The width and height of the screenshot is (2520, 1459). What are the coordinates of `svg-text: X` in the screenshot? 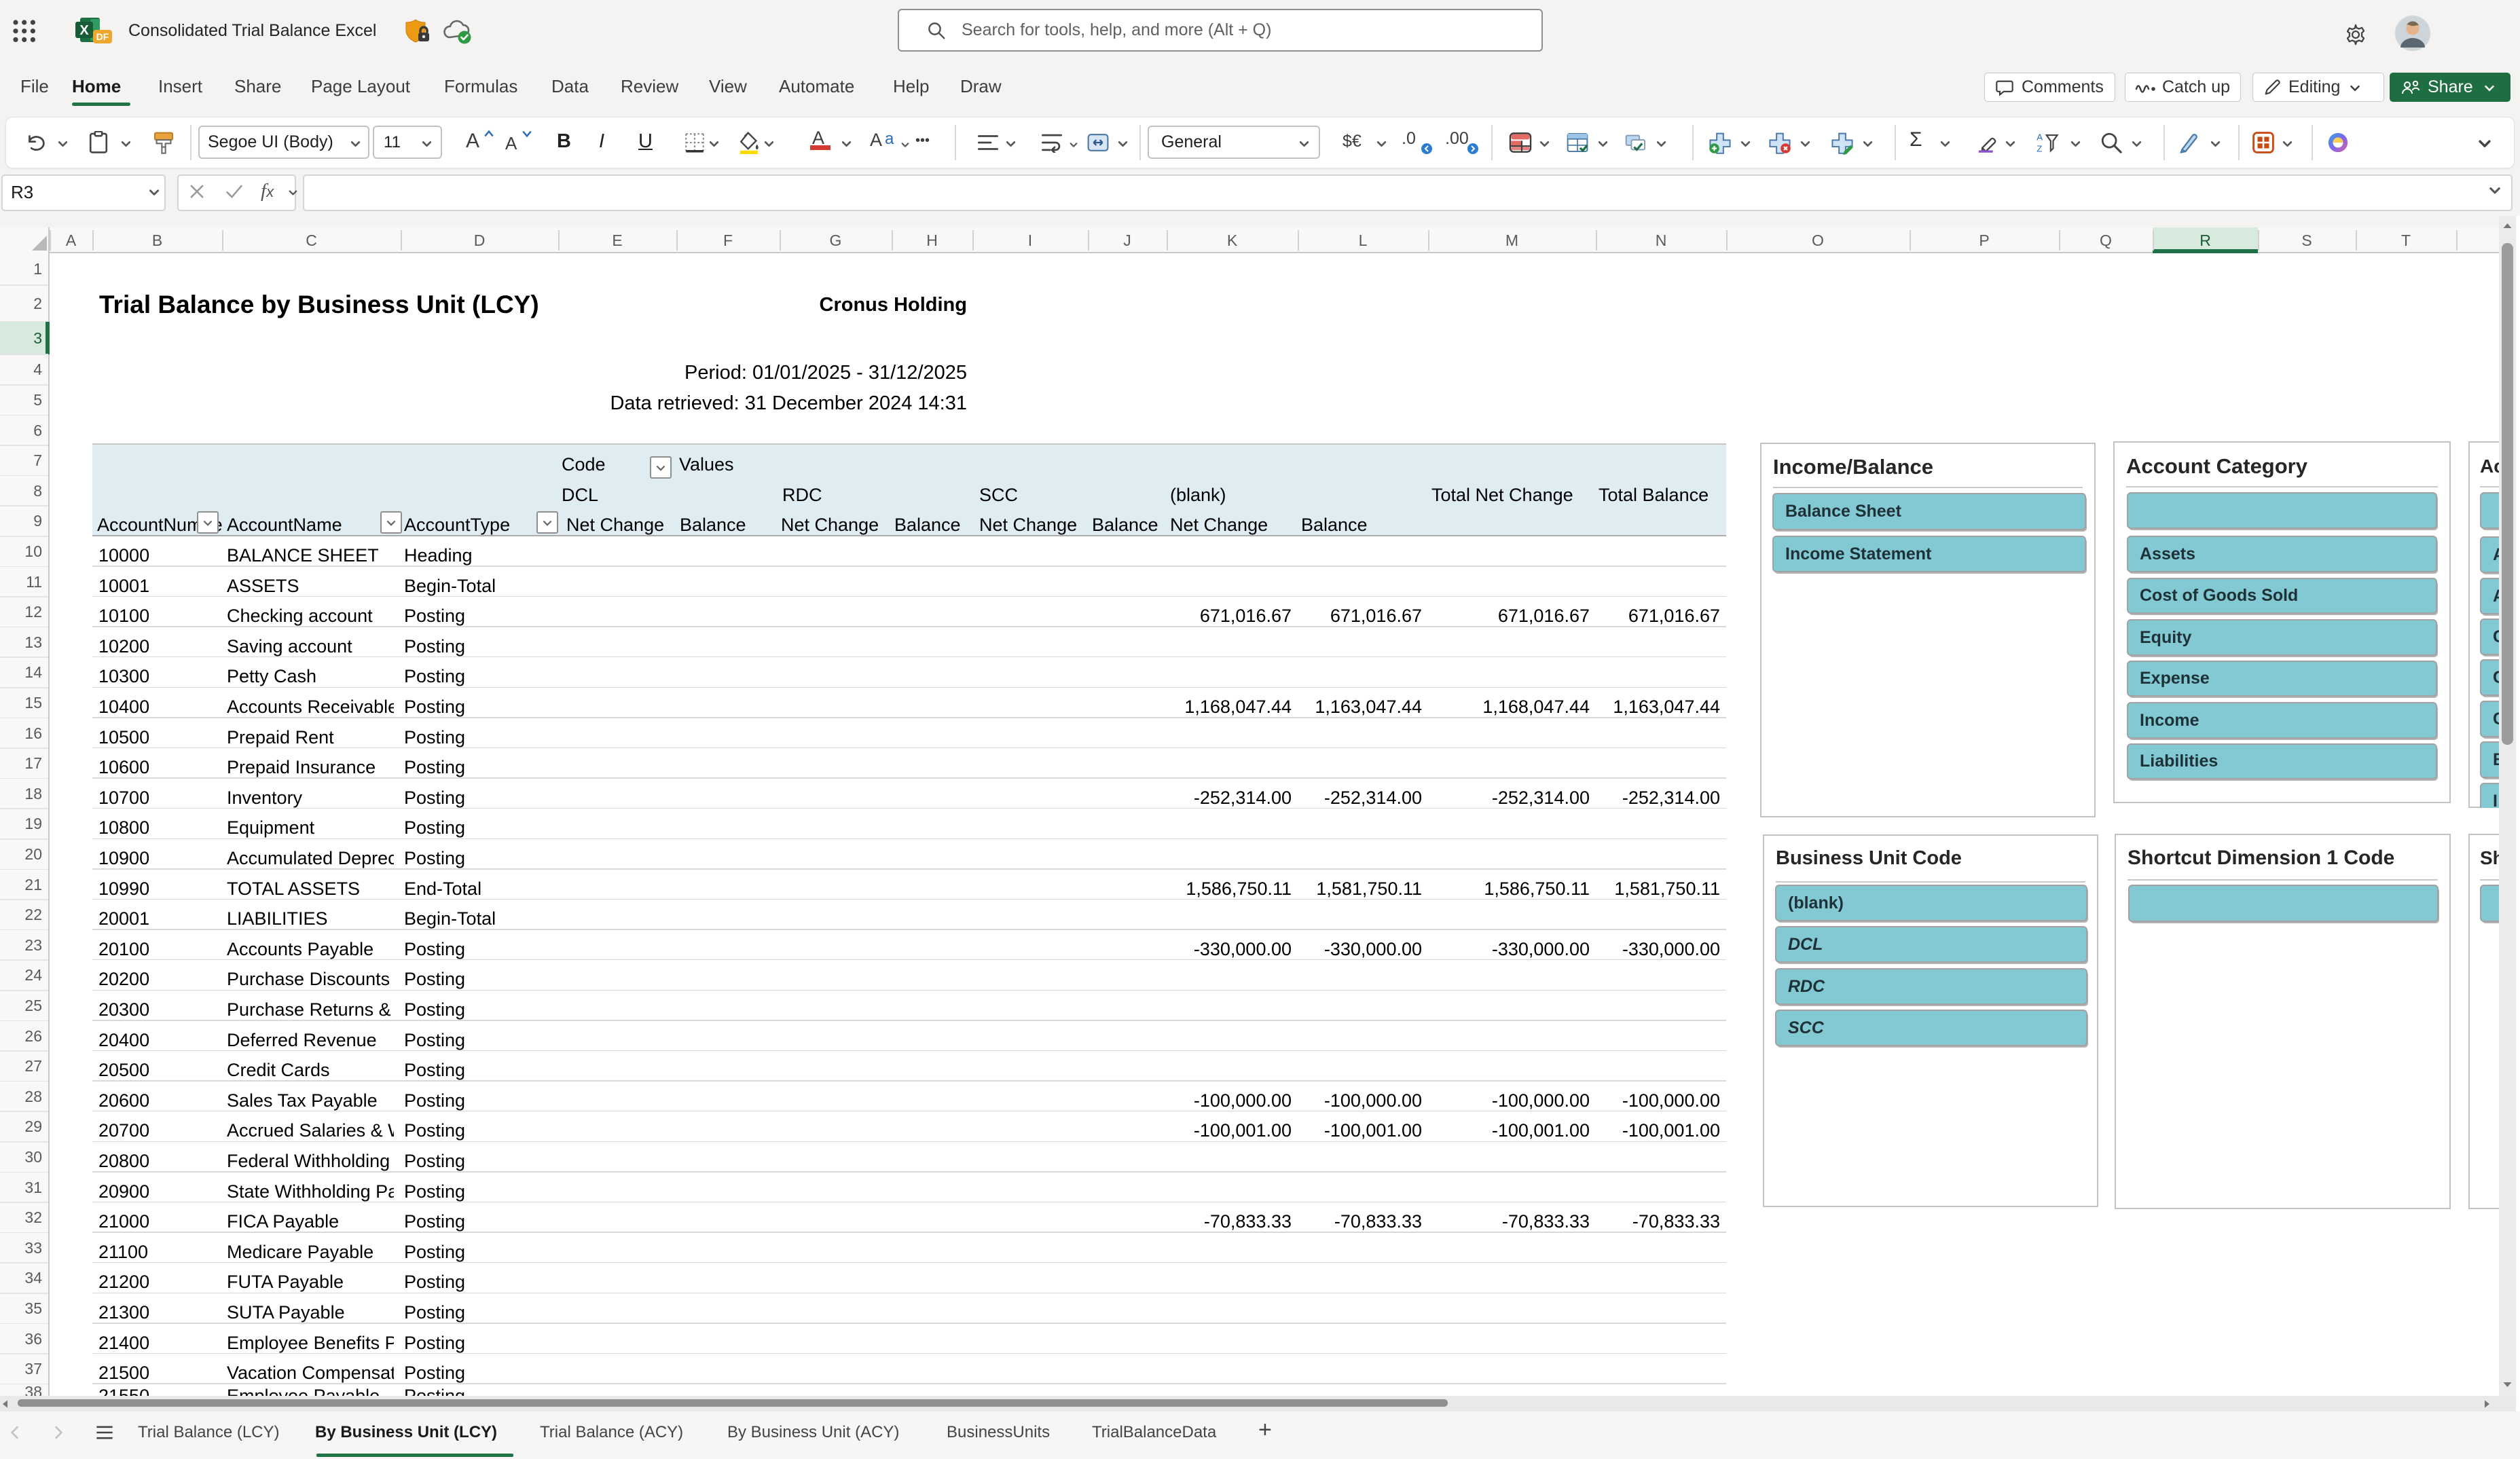 It's located at (84, 30).